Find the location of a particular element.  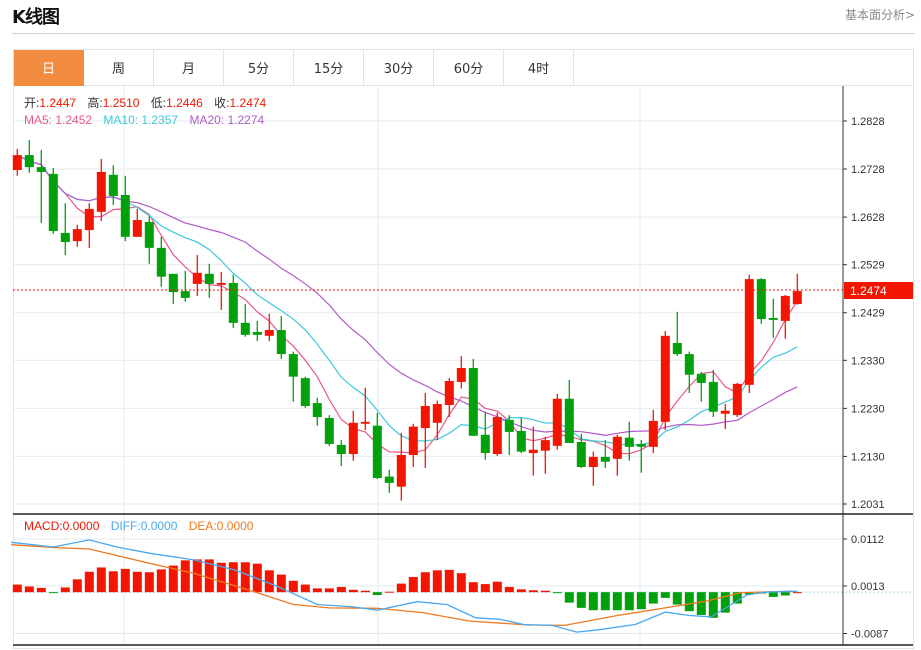

current-price-label: 1.2474 is located at coordinates (868, 291).